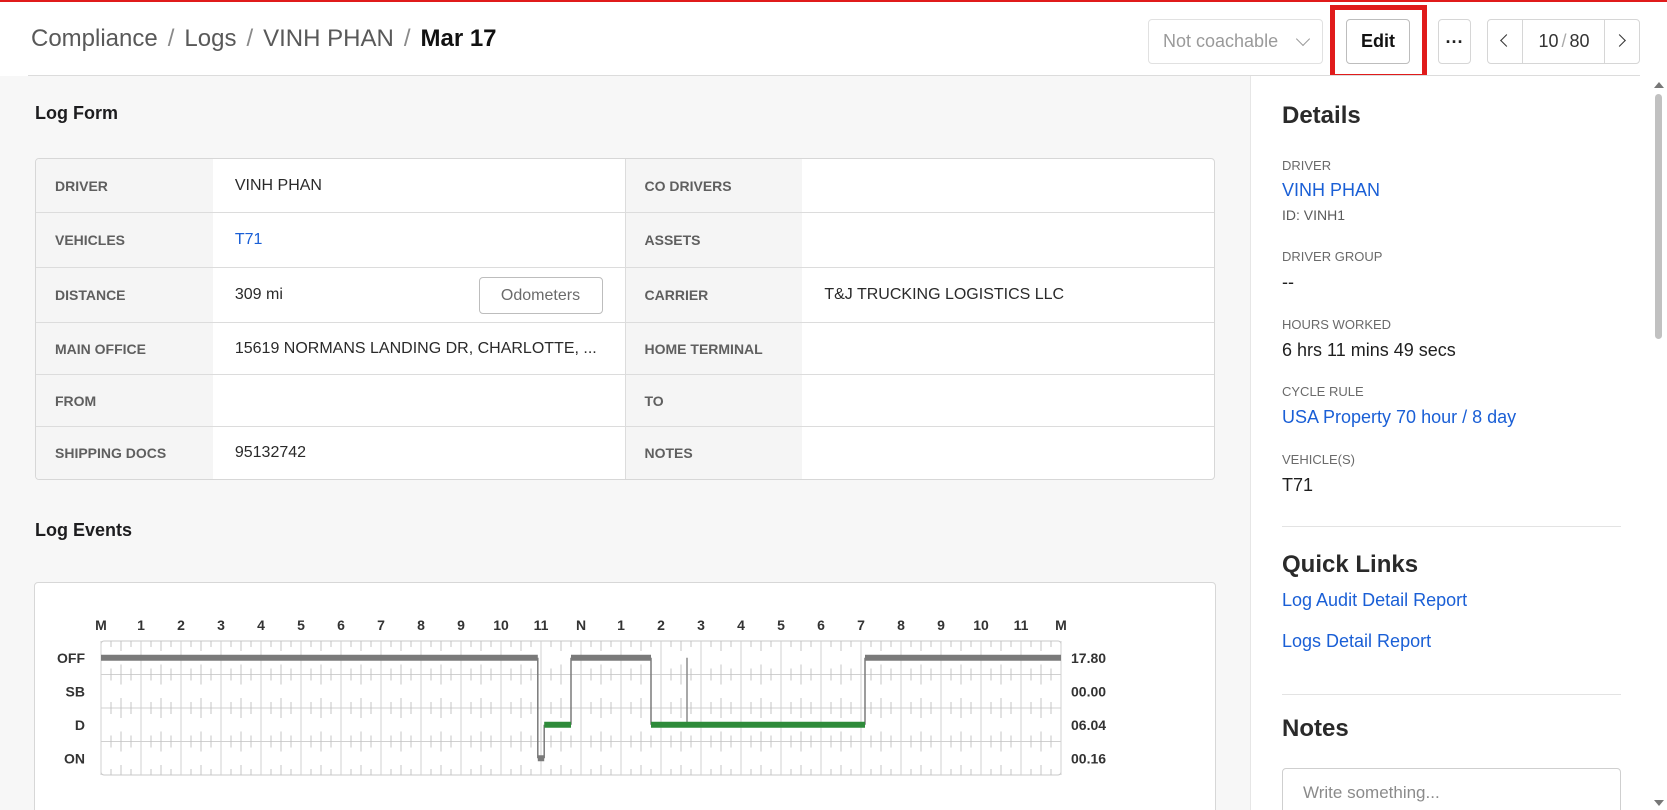 Image resolution: width=1667 pixels, height=810 pixels. I want to click on more-options-button: ···, so click(1454, 41).